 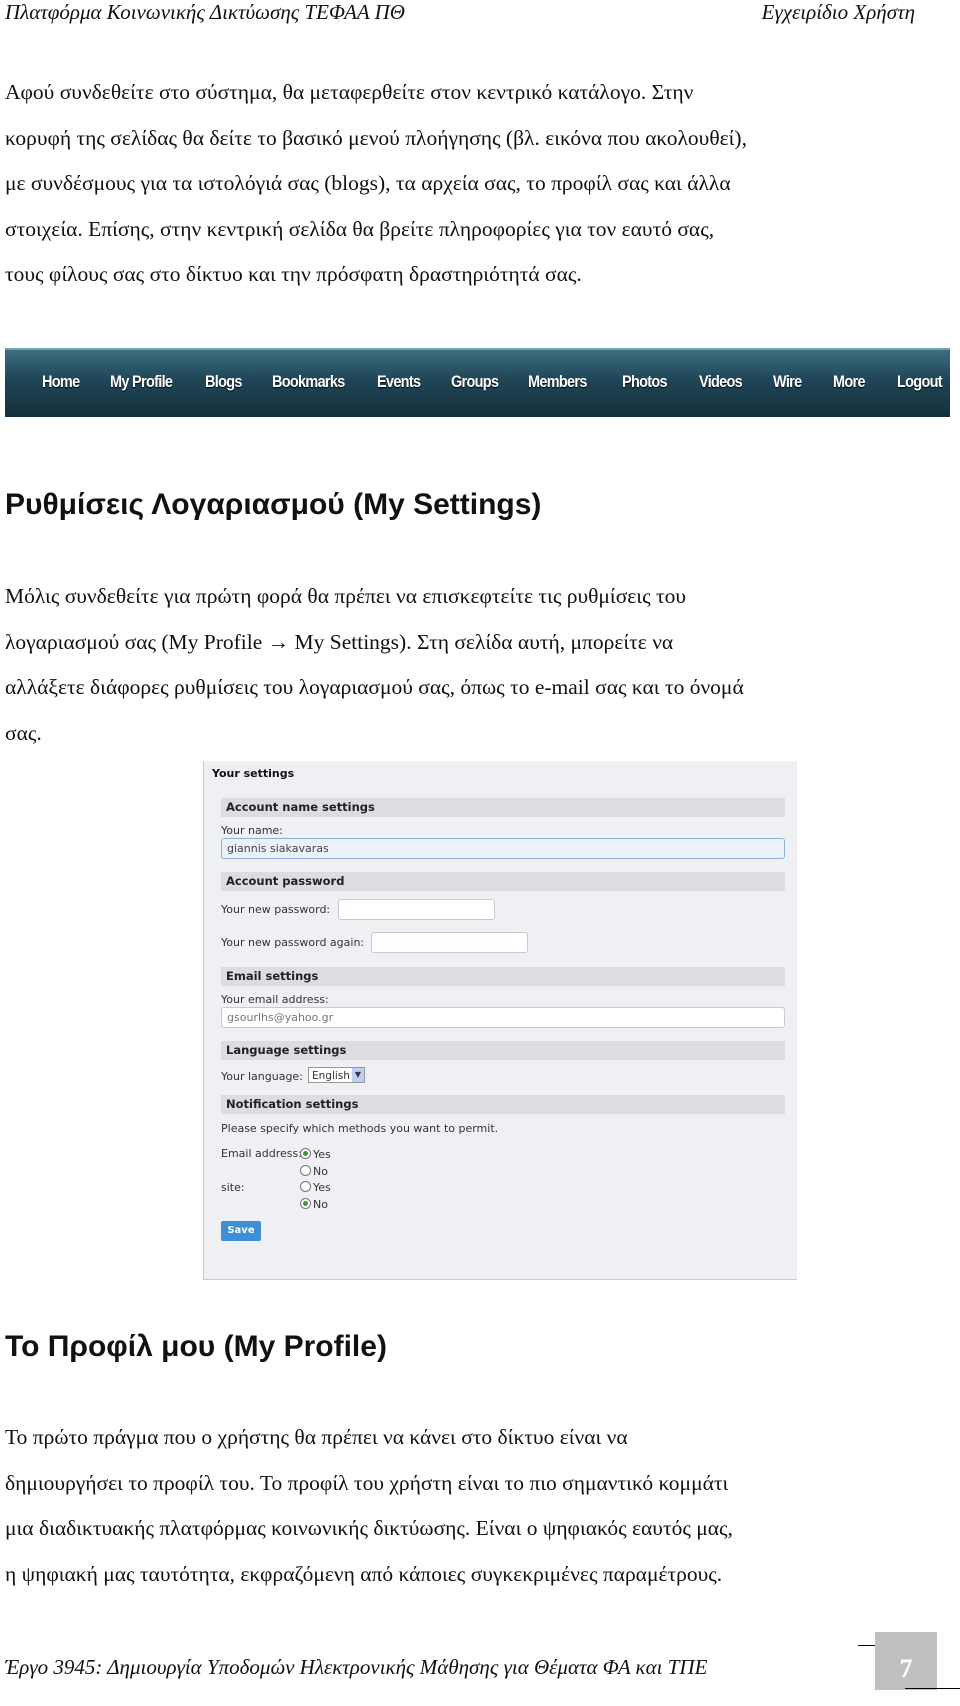 I want to click on language-selected-value: English, so click(x=331, y=1076).